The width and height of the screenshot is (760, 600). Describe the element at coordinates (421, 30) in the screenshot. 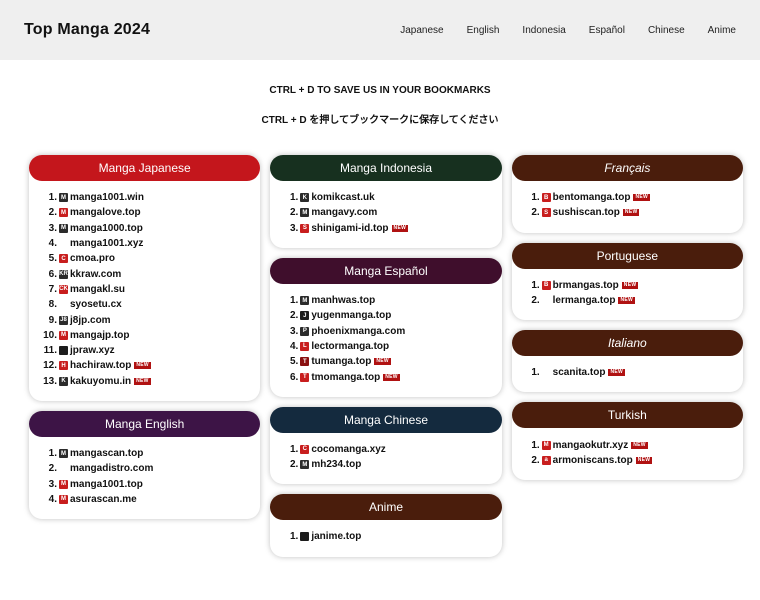

I see `nav-japanese: Japanese` at that location.